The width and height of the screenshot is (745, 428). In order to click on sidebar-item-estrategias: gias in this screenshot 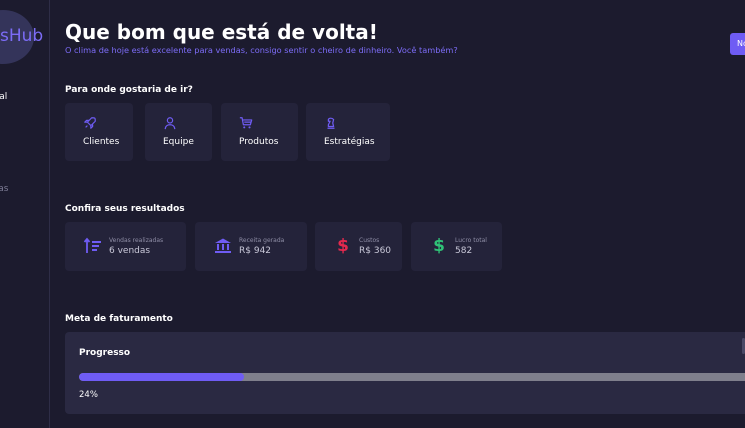, I will do `click(4, 189)`.